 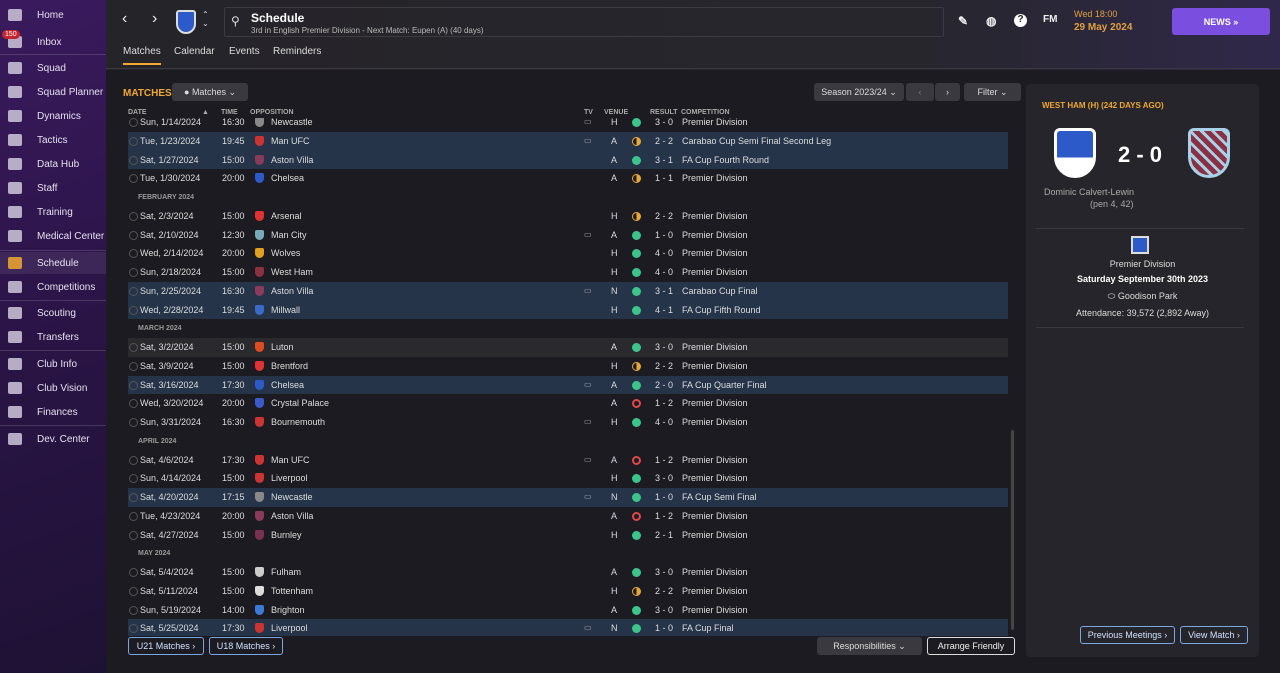 What do you see at coordinates (286, 535) in the screenshot?
I see `opponent-name: Burnley` at bounding box center [286, 535].